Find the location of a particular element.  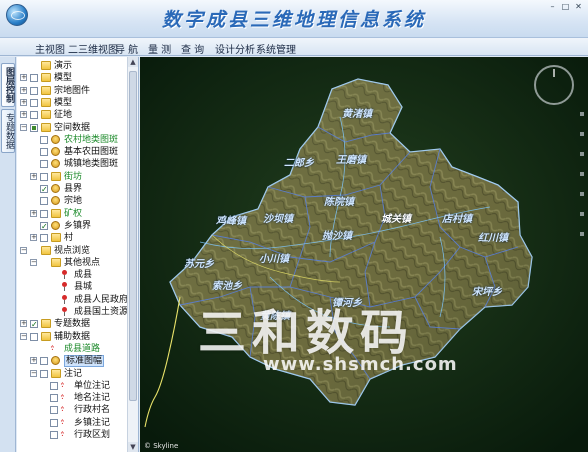

minimize-button: – is located at coordinates (552, 6).